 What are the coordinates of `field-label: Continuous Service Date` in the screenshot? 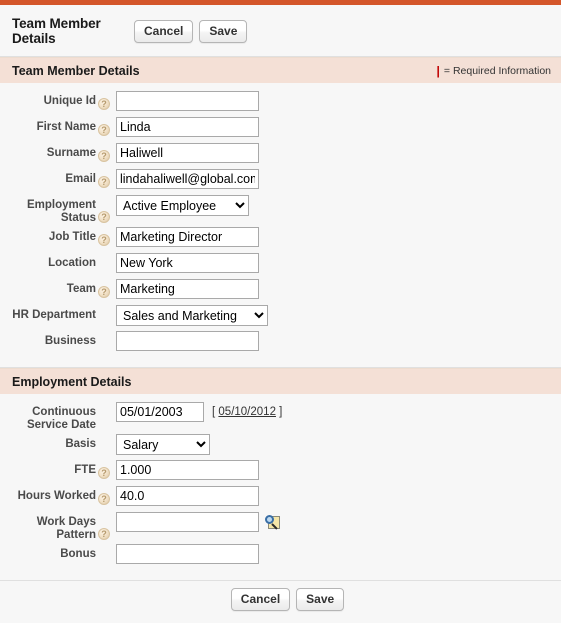 It's located at (61, 418).